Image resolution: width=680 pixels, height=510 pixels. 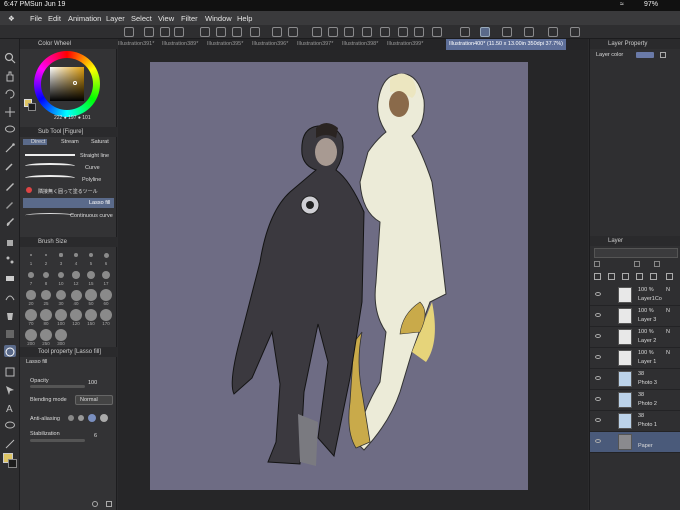 What do you see at coordinates (115, 18) in the screenshot?
I see `menu-layer: Layer` at bounding box center [115, 18].